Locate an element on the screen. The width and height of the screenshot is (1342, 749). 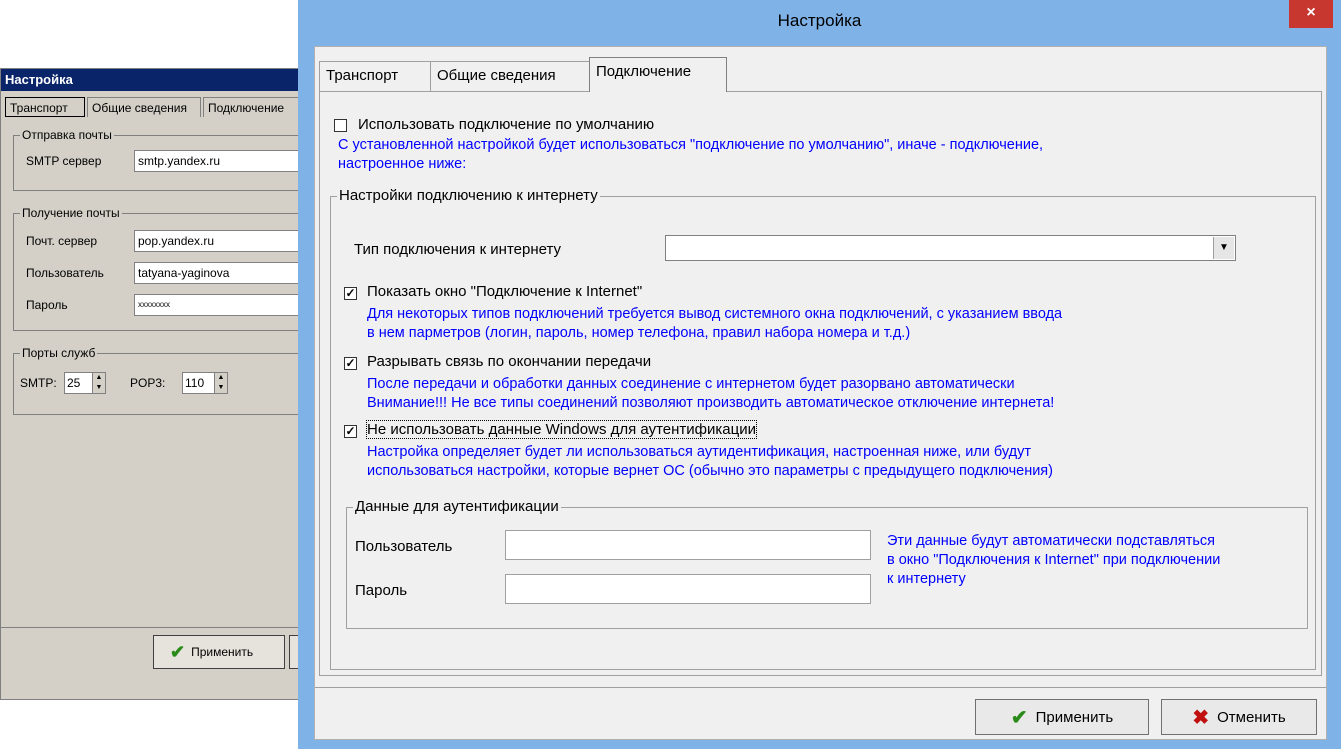
use-default-hint-2: настроенное ниже: is located at coordinates (402, 164).